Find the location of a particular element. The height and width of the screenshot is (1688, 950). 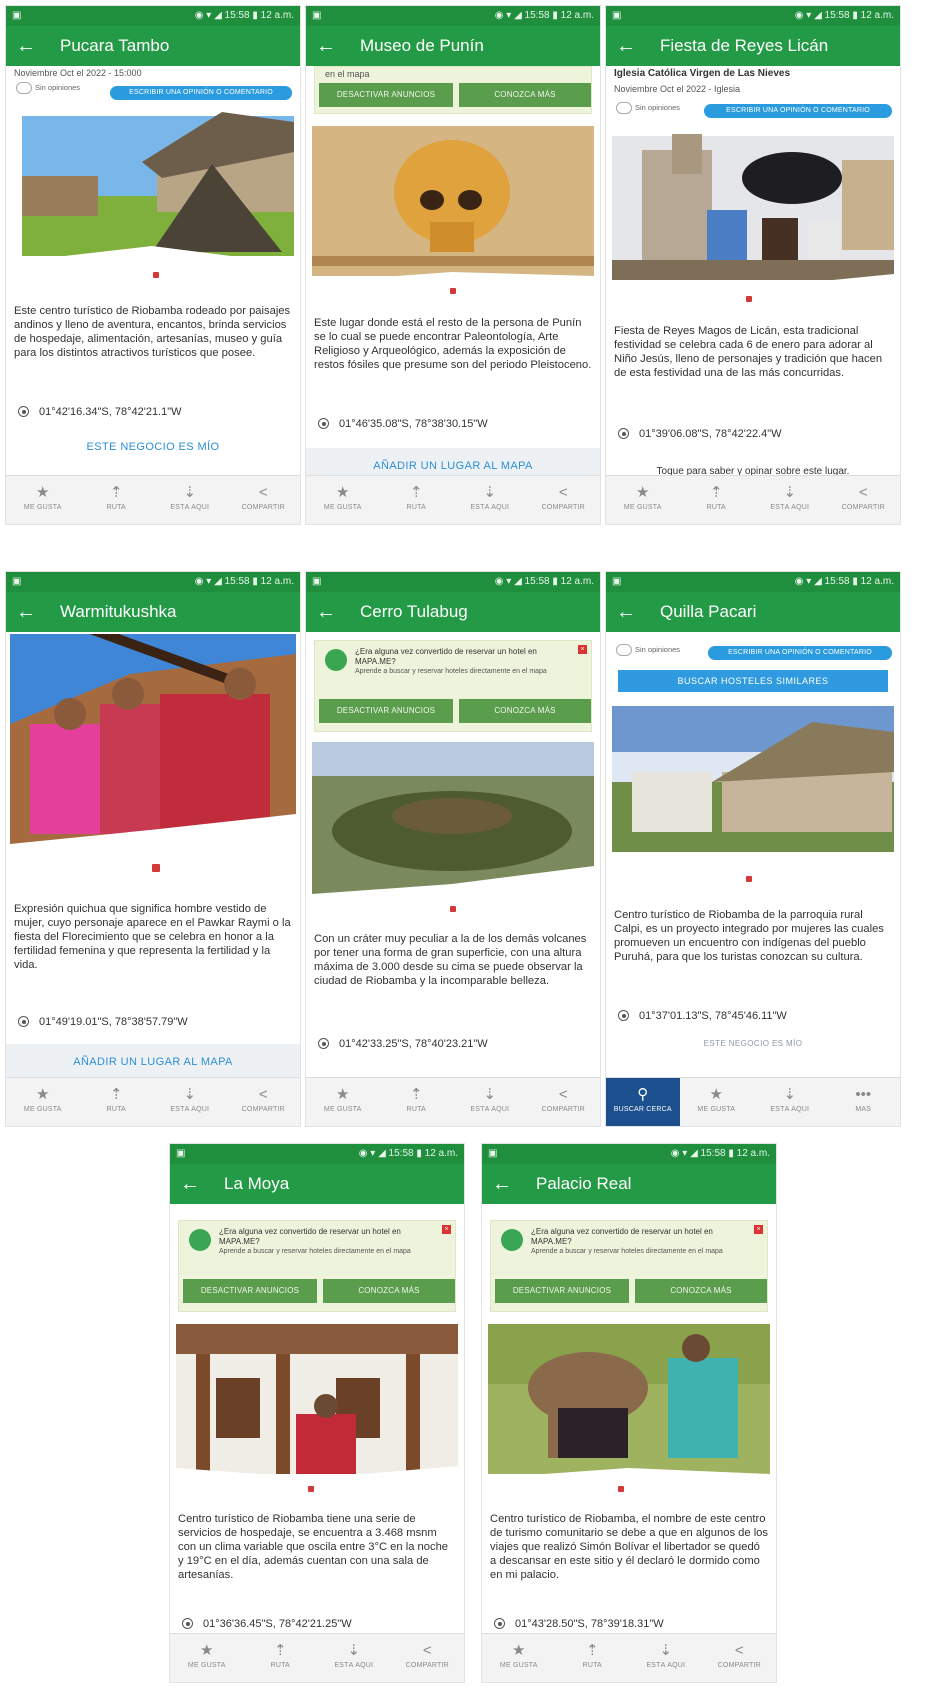

coordinates: 01°36'36.45"S, 78°42'21.25"W is located at coordinates (319, 1624).